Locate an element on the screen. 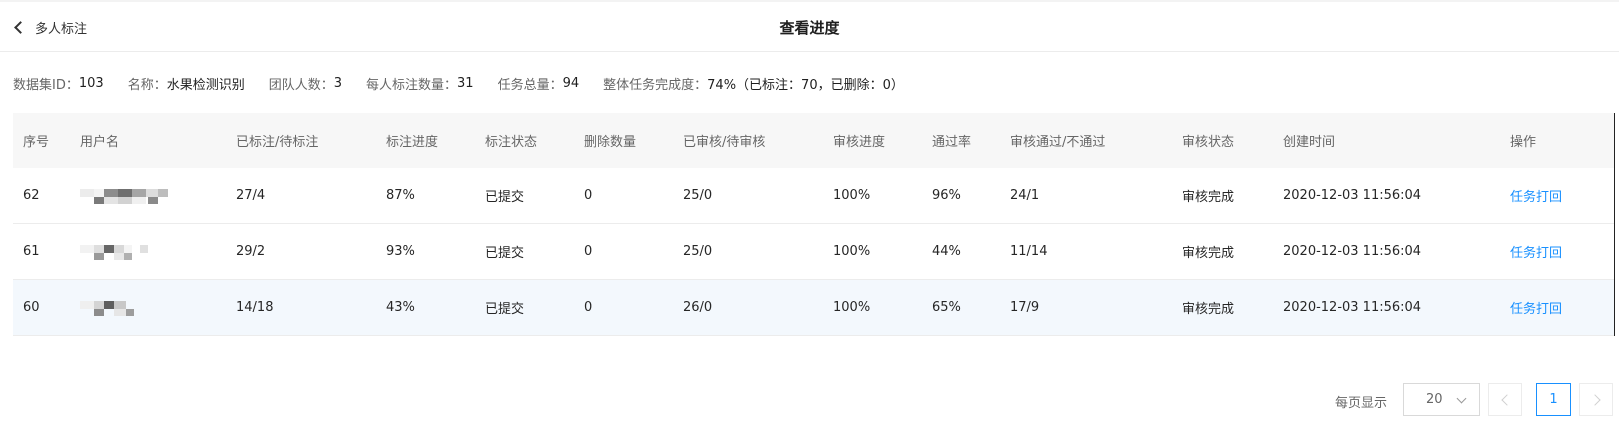  info-key: 团队人数： is located at coordinates (301, 85).